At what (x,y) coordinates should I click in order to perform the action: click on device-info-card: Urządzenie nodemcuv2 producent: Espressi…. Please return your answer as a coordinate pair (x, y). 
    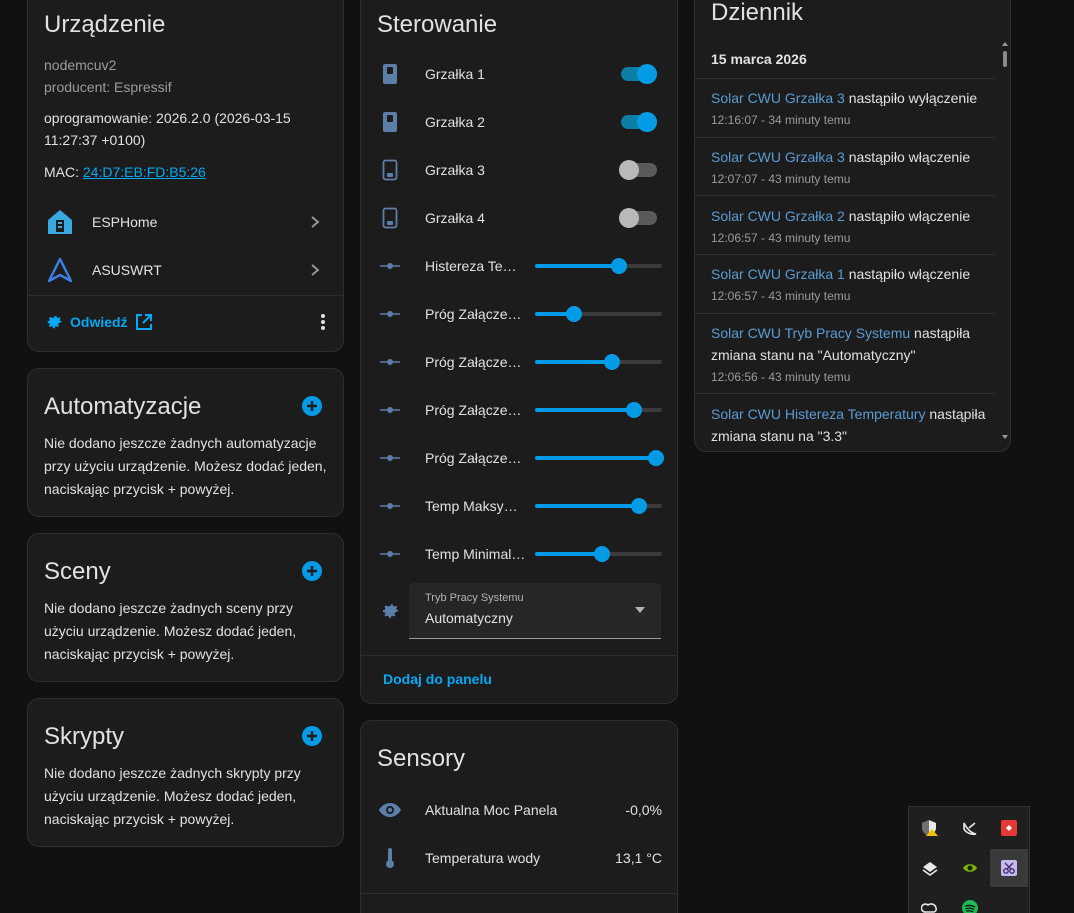
    Looking at the image, I should click on (185, 176).